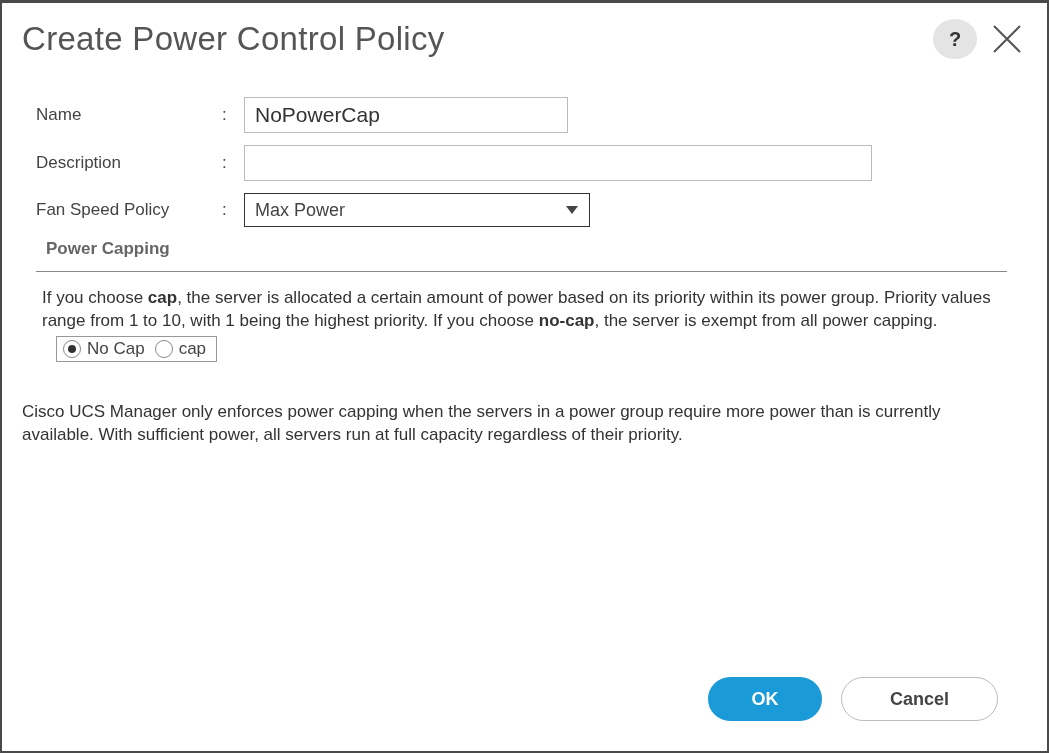  Describe the element at coordinates (104, 349) in the screenshot. I see `radio-option: No Cap` at that location.